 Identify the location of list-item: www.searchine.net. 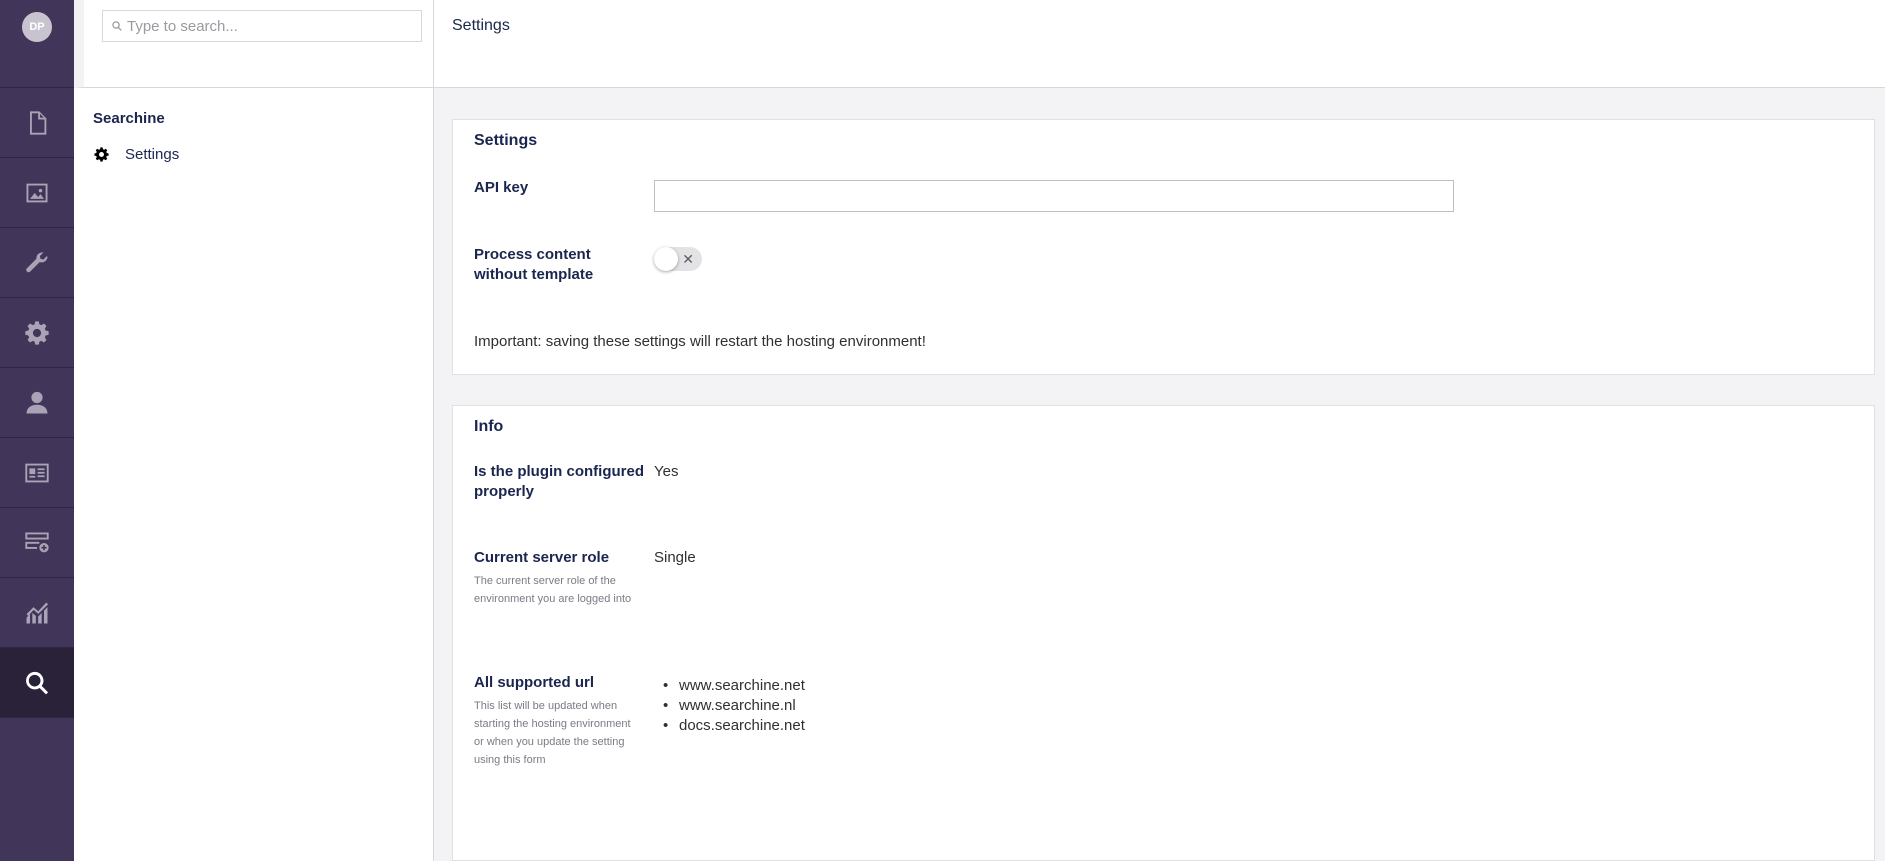
(729, 686).